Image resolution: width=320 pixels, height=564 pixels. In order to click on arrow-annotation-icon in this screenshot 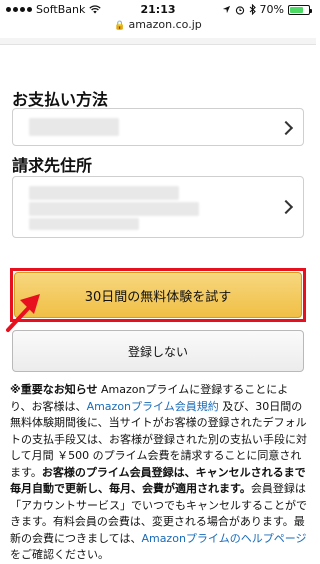, I will do `click(23, 313)`.